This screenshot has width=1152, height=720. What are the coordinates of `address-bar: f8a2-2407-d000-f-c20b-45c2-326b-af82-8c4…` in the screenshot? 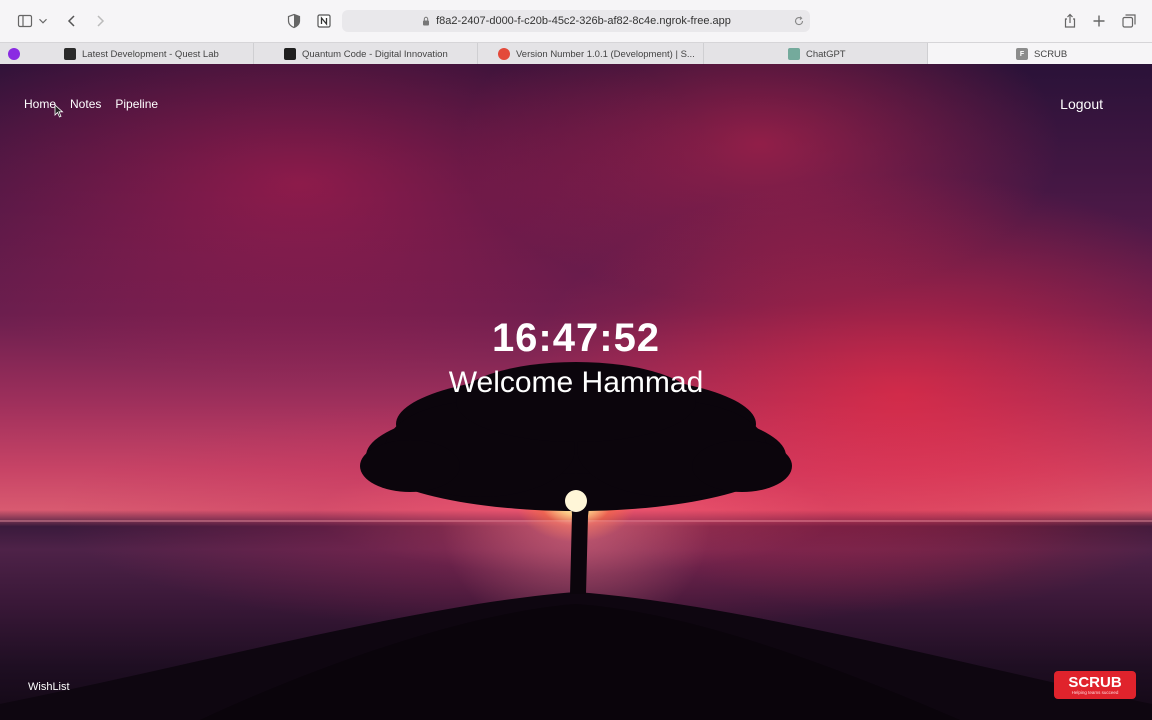 It's located at (576, 21).